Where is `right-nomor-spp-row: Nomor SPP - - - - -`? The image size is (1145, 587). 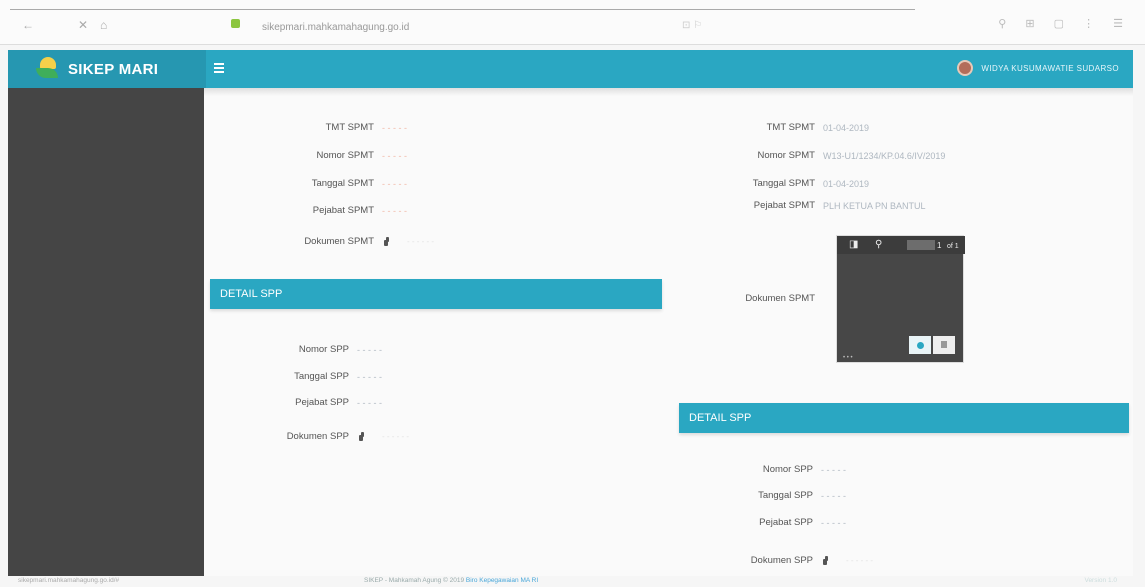 right-nomor-spp-row: Nomor SPP - - - - - is located at coordinates (525, 469).